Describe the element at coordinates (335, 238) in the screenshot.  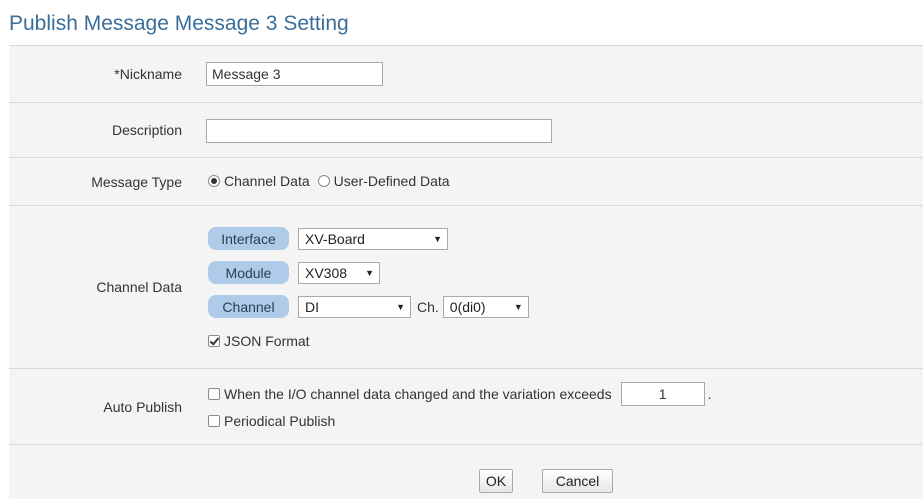
I see `interface-select-value: XV-Board` at that location.